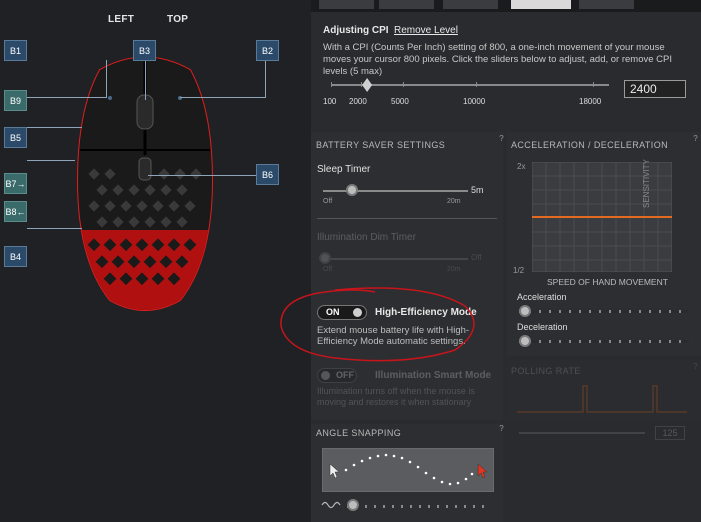 This screenshot has width=701, height=522. What do you see at coordinates (395, 259) in the screenshot?
I see `illumination-dim-track` at bounding box center [395, 259].